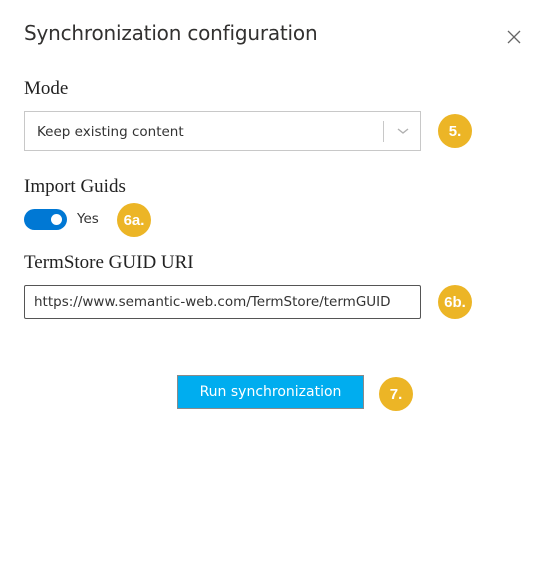 The image size is (533, 567). What do you see at coordinates (222, 131) in the screenshot?
I see `mode-dropdown: Keep existing content` at bounding box center [222, 131].